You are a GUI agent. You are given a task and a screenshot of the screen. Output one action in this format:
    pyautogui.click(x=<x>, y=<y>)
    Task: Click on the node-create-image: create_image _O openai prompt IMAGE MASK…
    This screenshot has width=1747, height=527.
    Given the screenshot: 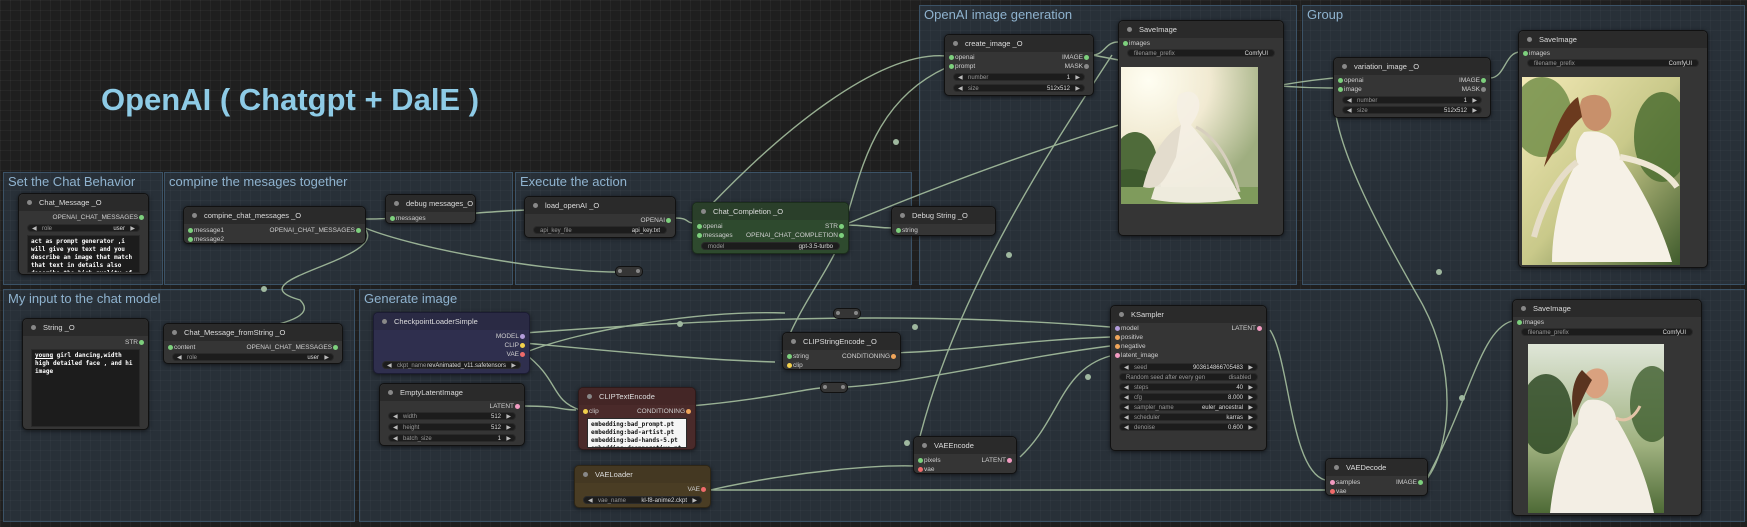 What is the action you would take?
    pyautogui.click(x=1019, y=65)
    